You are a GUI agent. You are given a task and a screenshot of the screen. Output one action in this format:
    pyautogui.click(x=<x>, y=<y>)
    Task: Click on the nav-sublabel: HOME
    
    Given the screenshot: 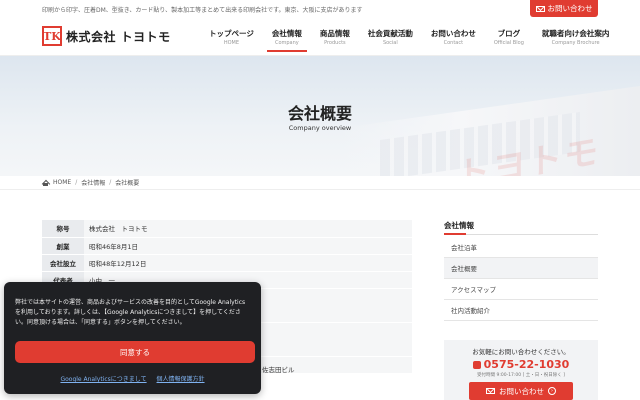 What is the action you would take?
    pyautogui.click(x=231, y=42)
    